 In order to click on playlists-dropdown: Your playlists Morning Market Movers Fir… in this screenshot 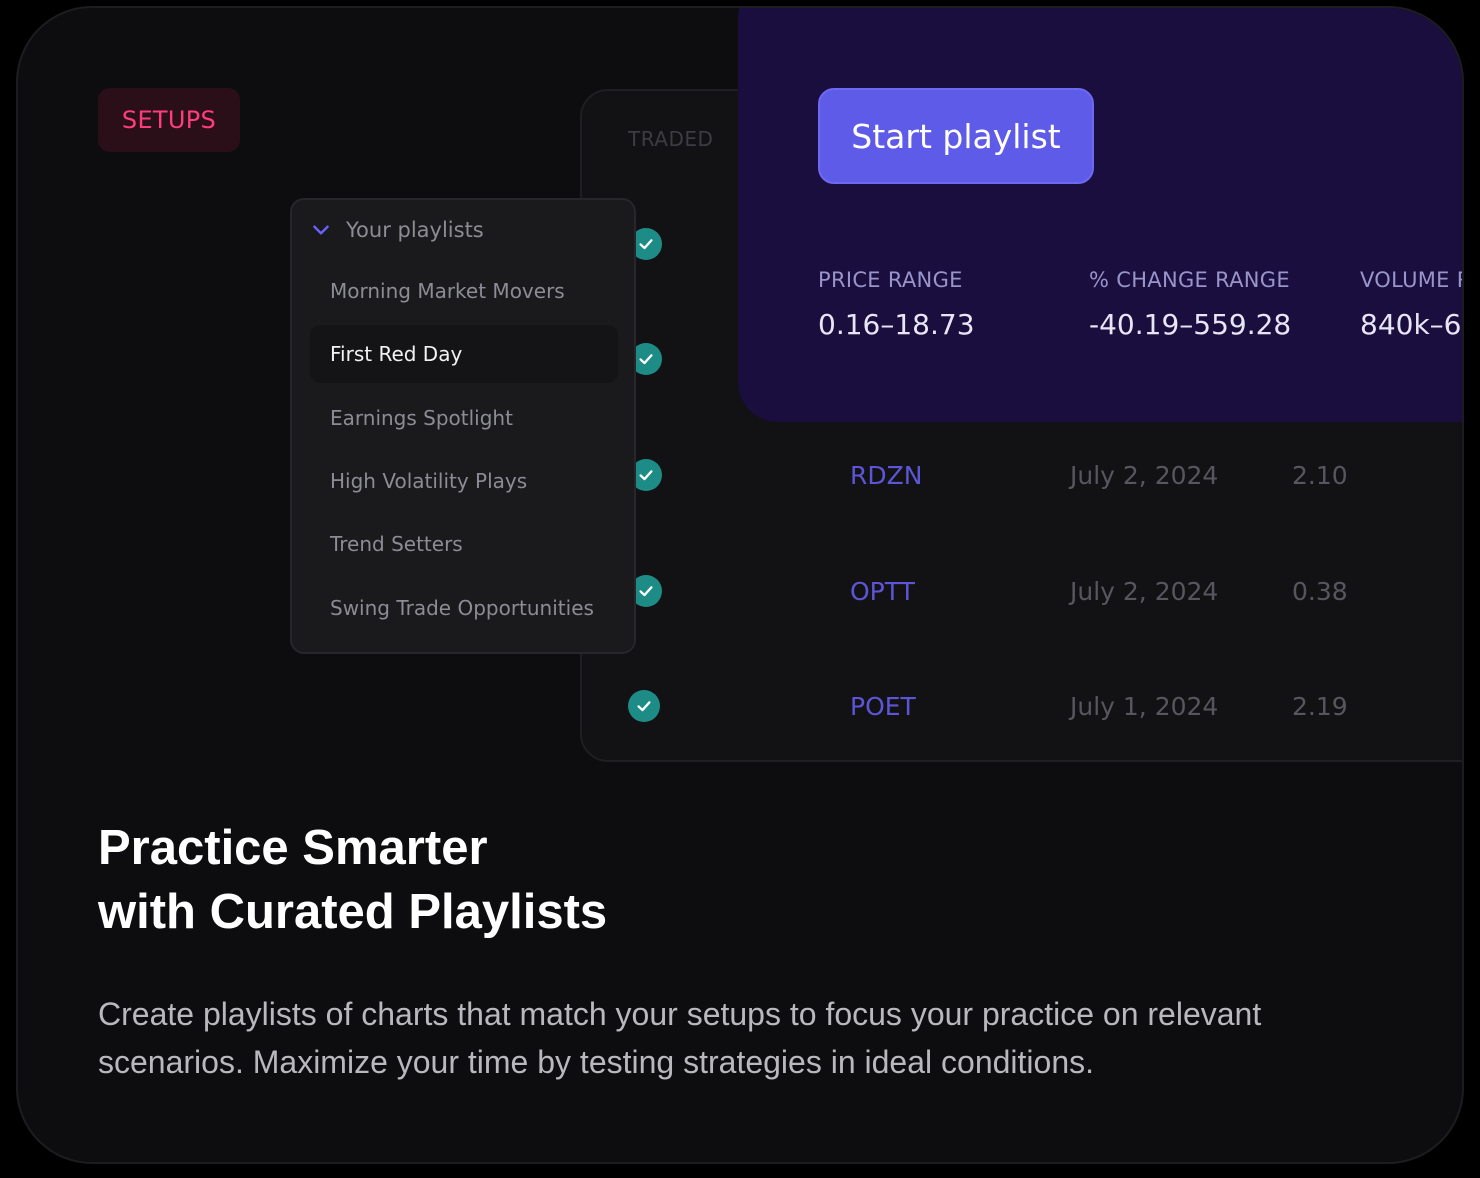, I will do `click(463, 426)`.